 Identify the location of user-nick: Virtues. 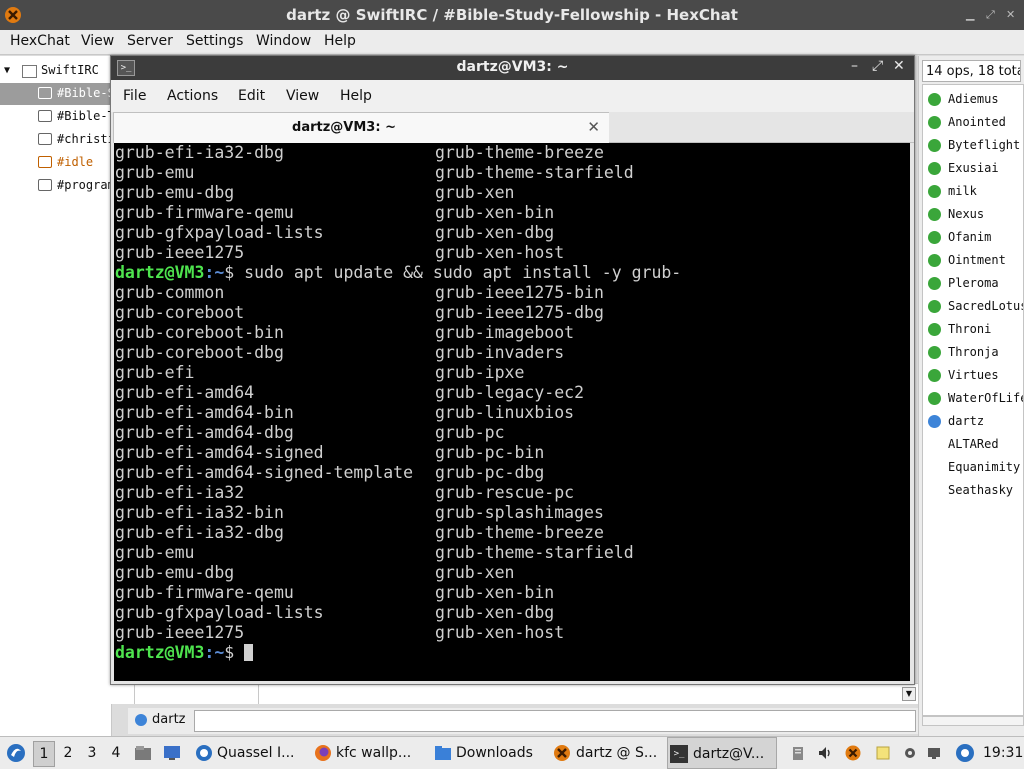
(973, 375).